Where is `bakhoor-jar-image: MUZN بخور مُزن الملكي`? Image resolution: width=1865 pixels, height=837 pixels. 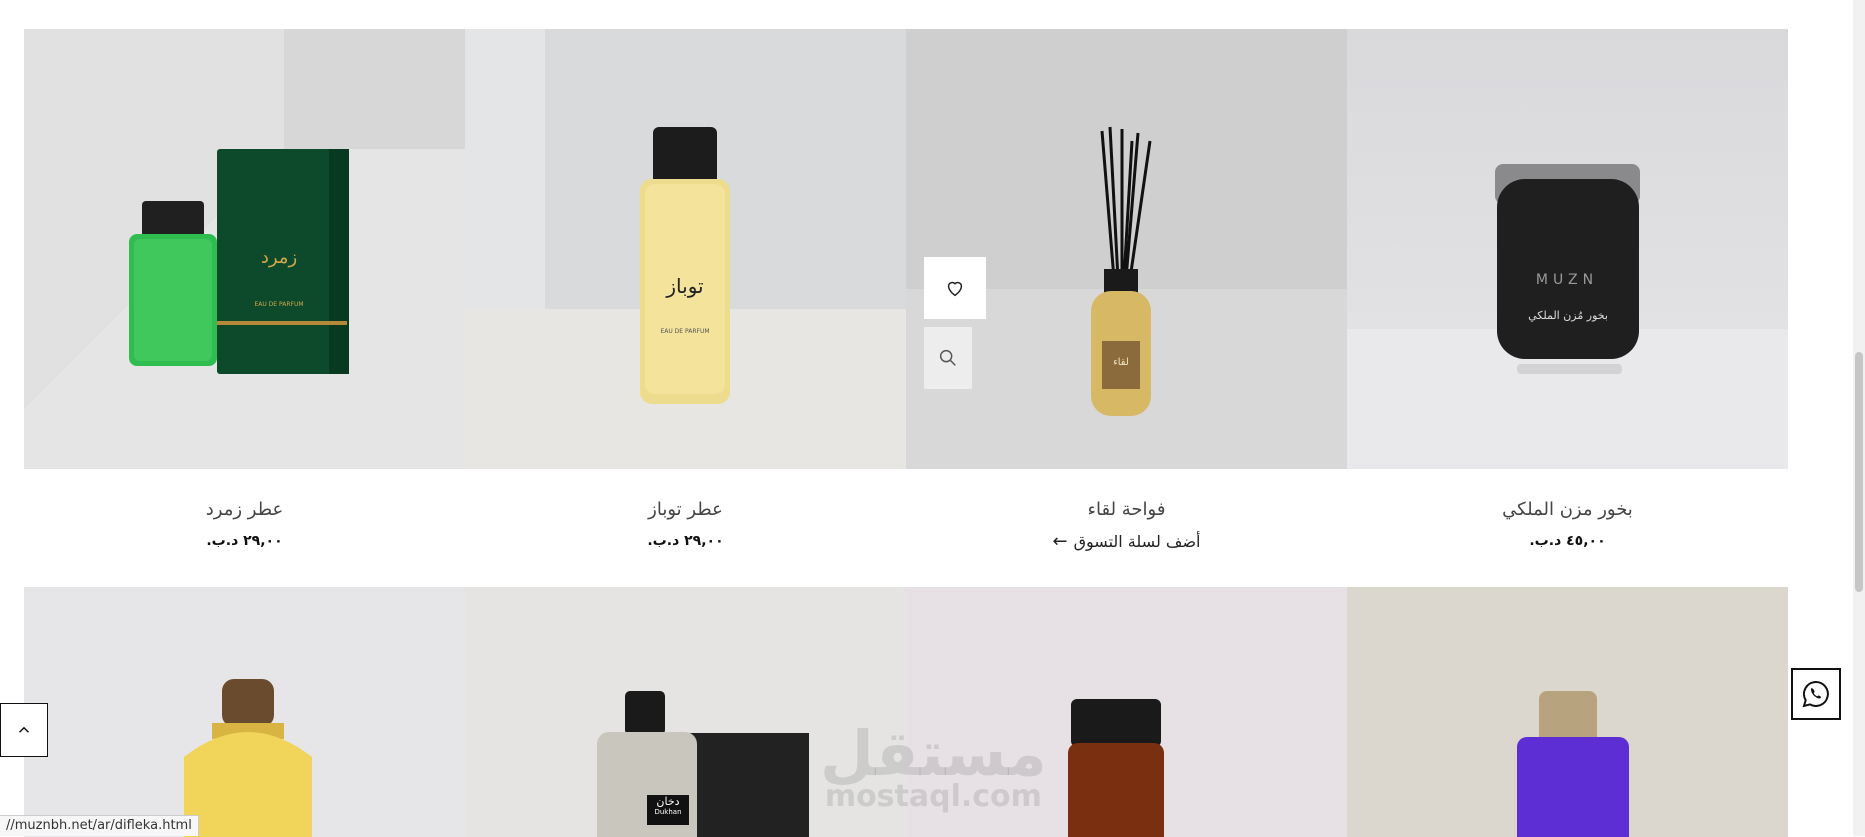 bakhoor-jar-image: MUZN بخور مُزن الملكي is located at coordinates (1567, 249).